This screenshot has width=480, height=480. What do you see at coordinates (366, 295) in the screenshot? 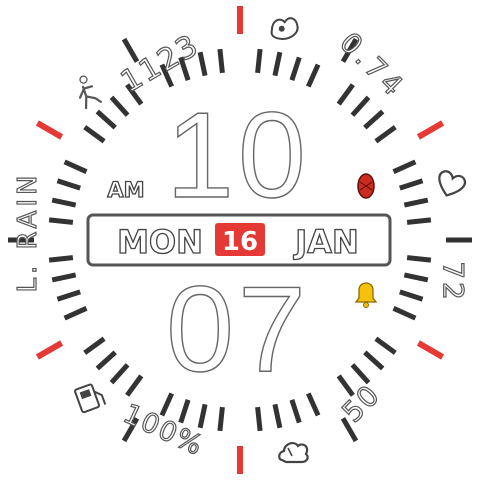
I see `bell-icon` at bounding box center [366, 295].